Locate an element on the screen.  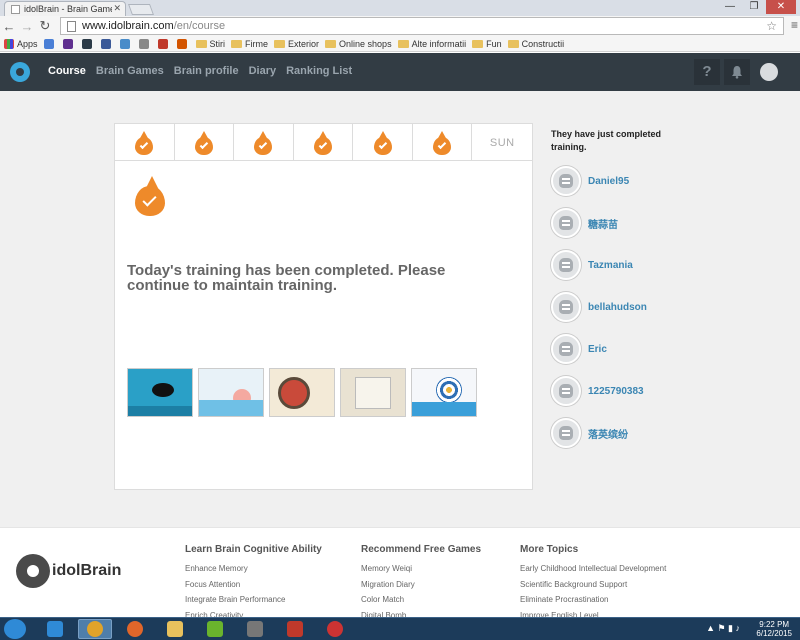
footer-logo: idolBrain is located at coordinates (68, 571).